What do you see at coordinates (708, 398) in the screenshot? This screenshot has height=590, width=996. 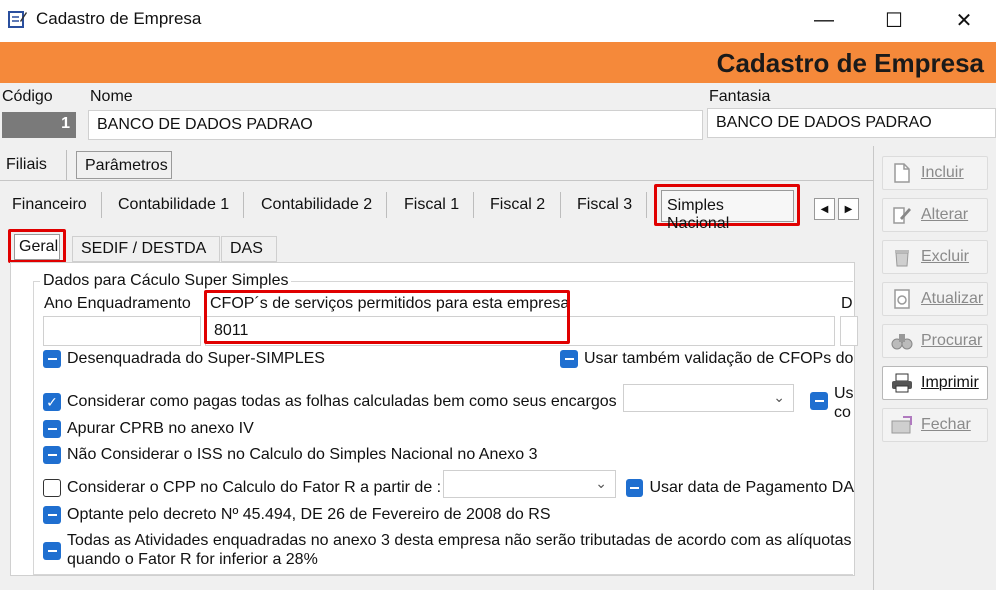 I see `folhas-combo: ⌄` at bounding box center [708, 398].